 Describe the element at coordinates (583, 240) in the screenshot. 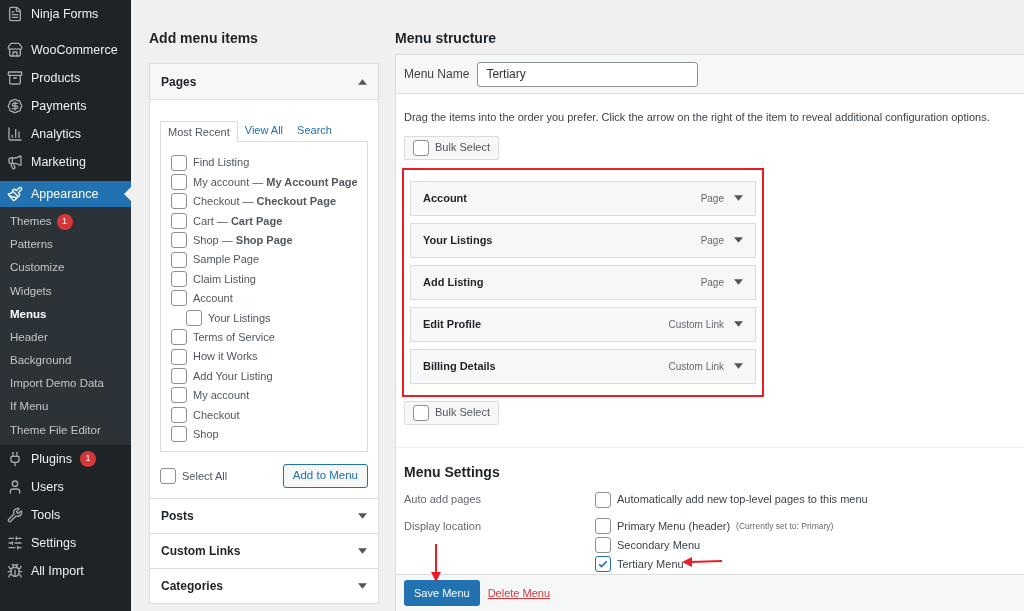

I see `menu-item-bar: Your Listings Page` at that location.